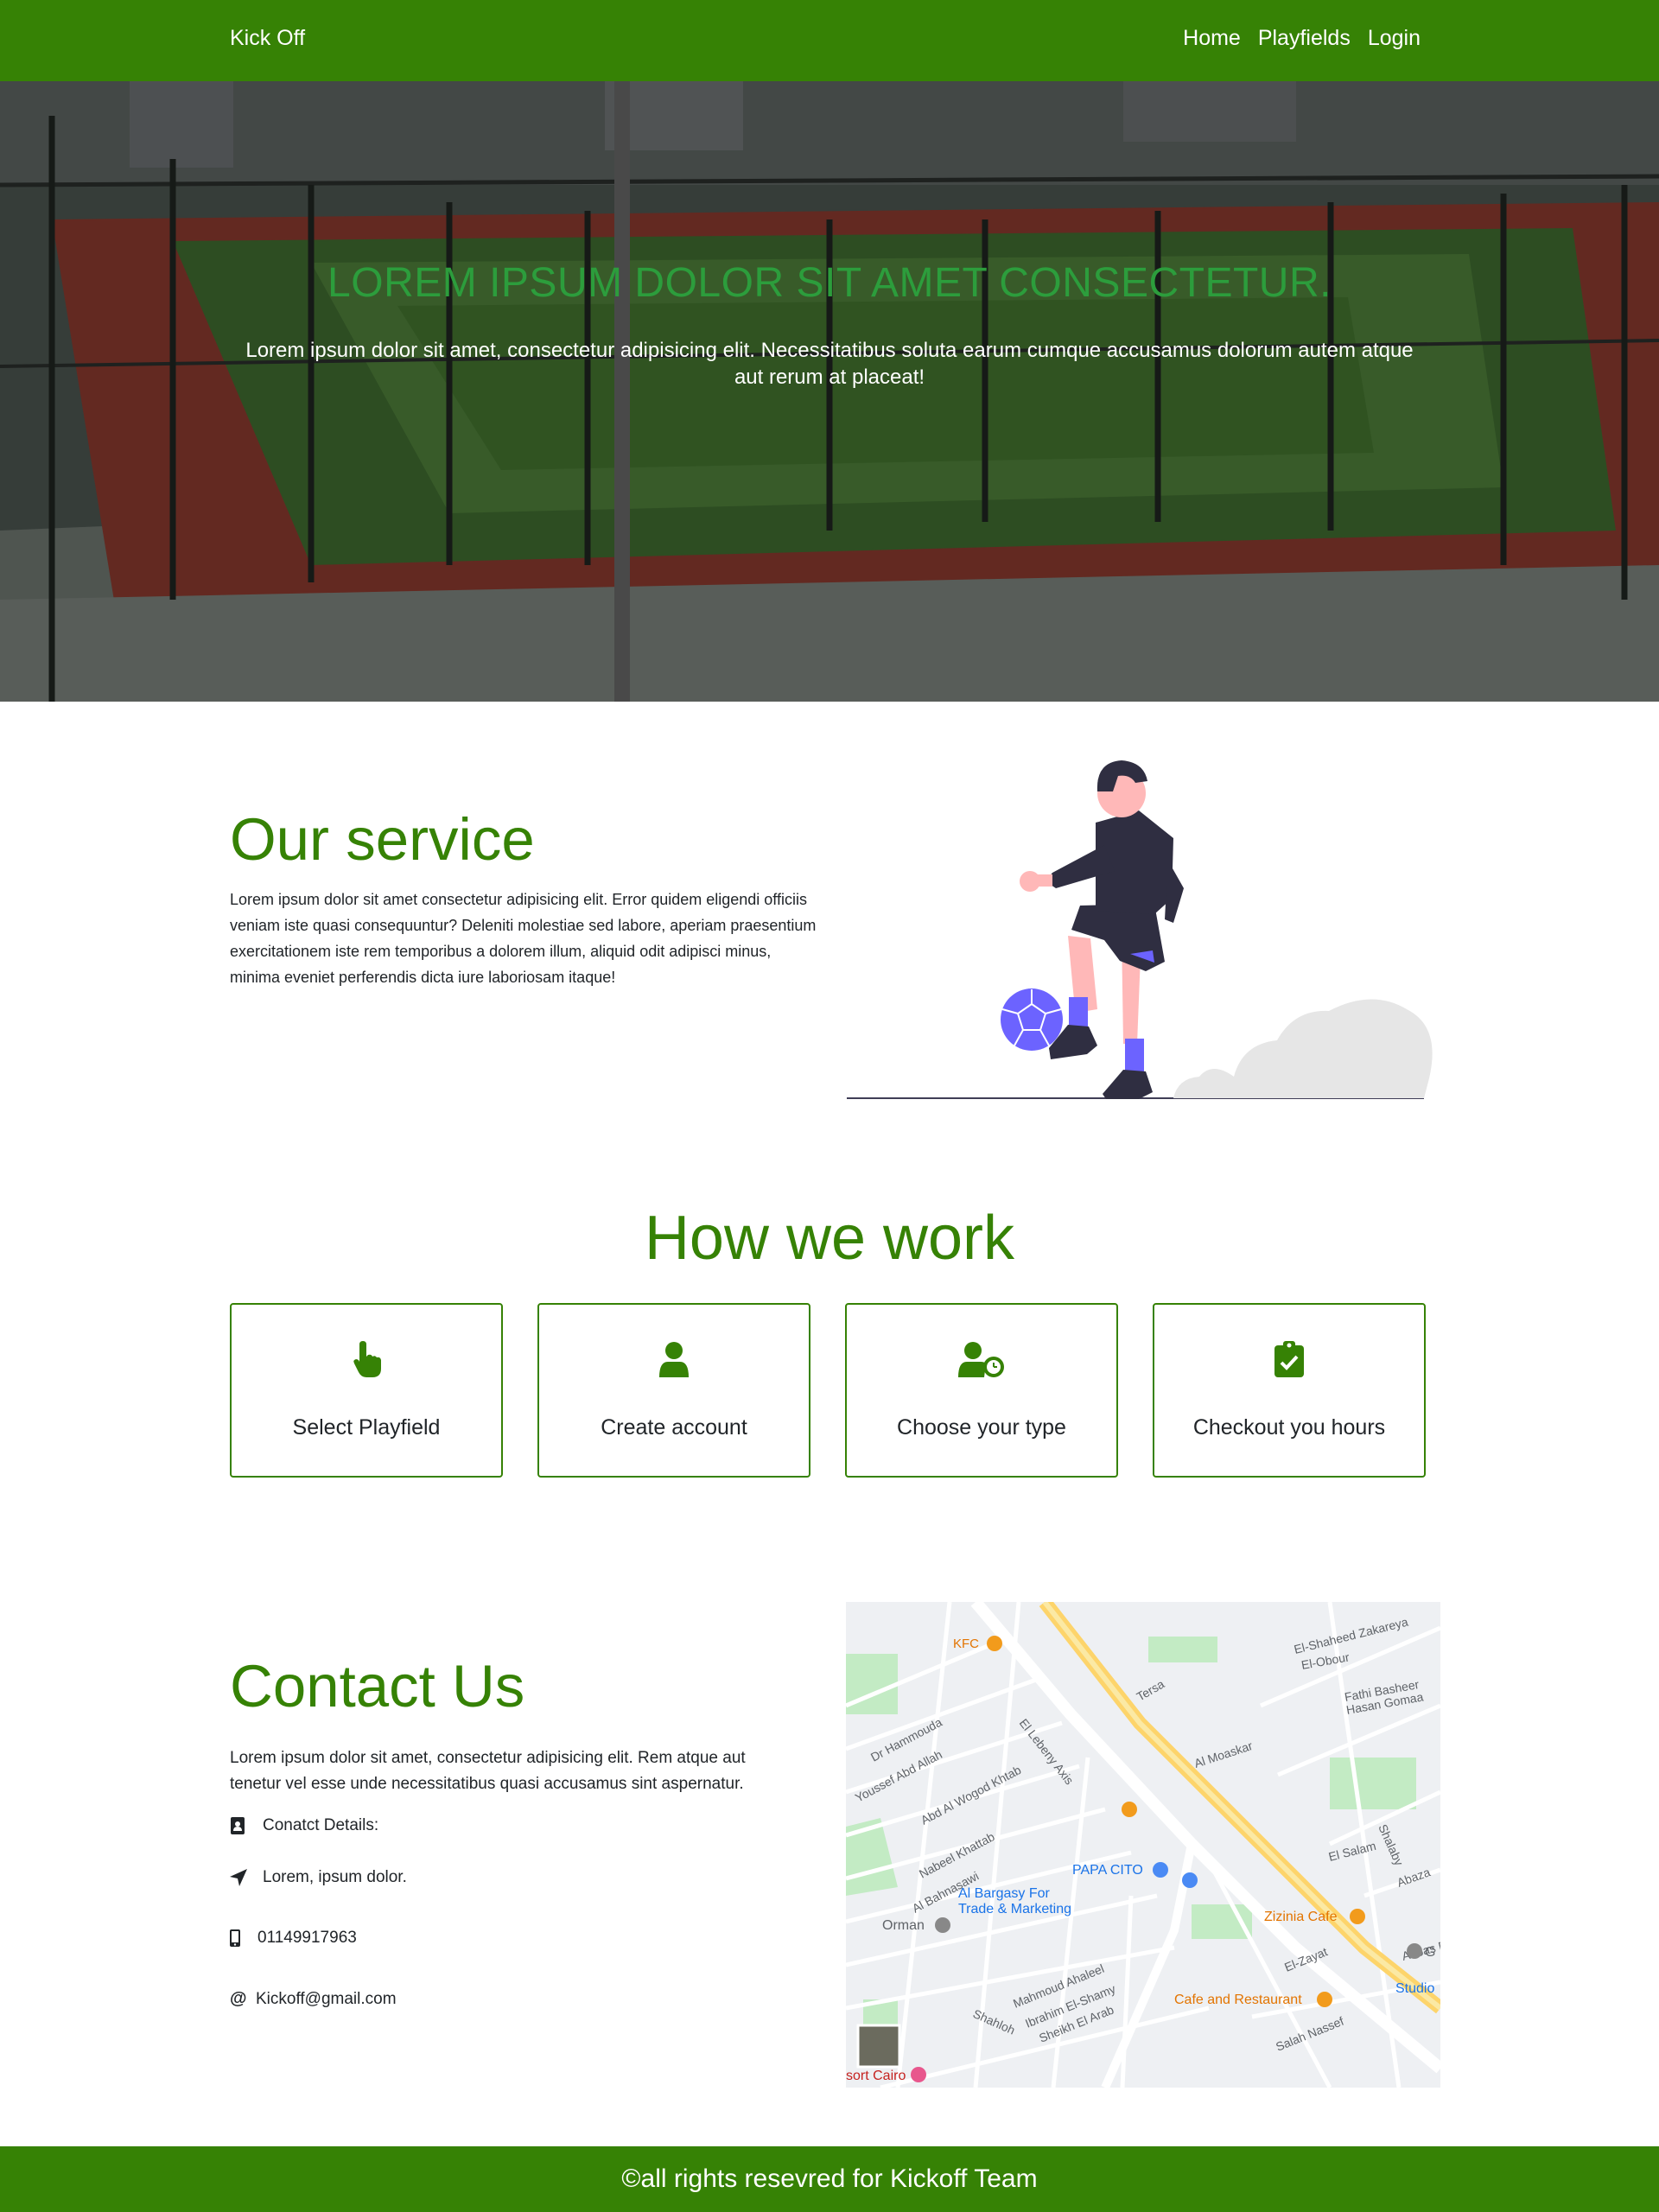 This screenshot has height=2212, width=1659. I want to click on contact-phone-row: 01149917963, so click(293, 1938).